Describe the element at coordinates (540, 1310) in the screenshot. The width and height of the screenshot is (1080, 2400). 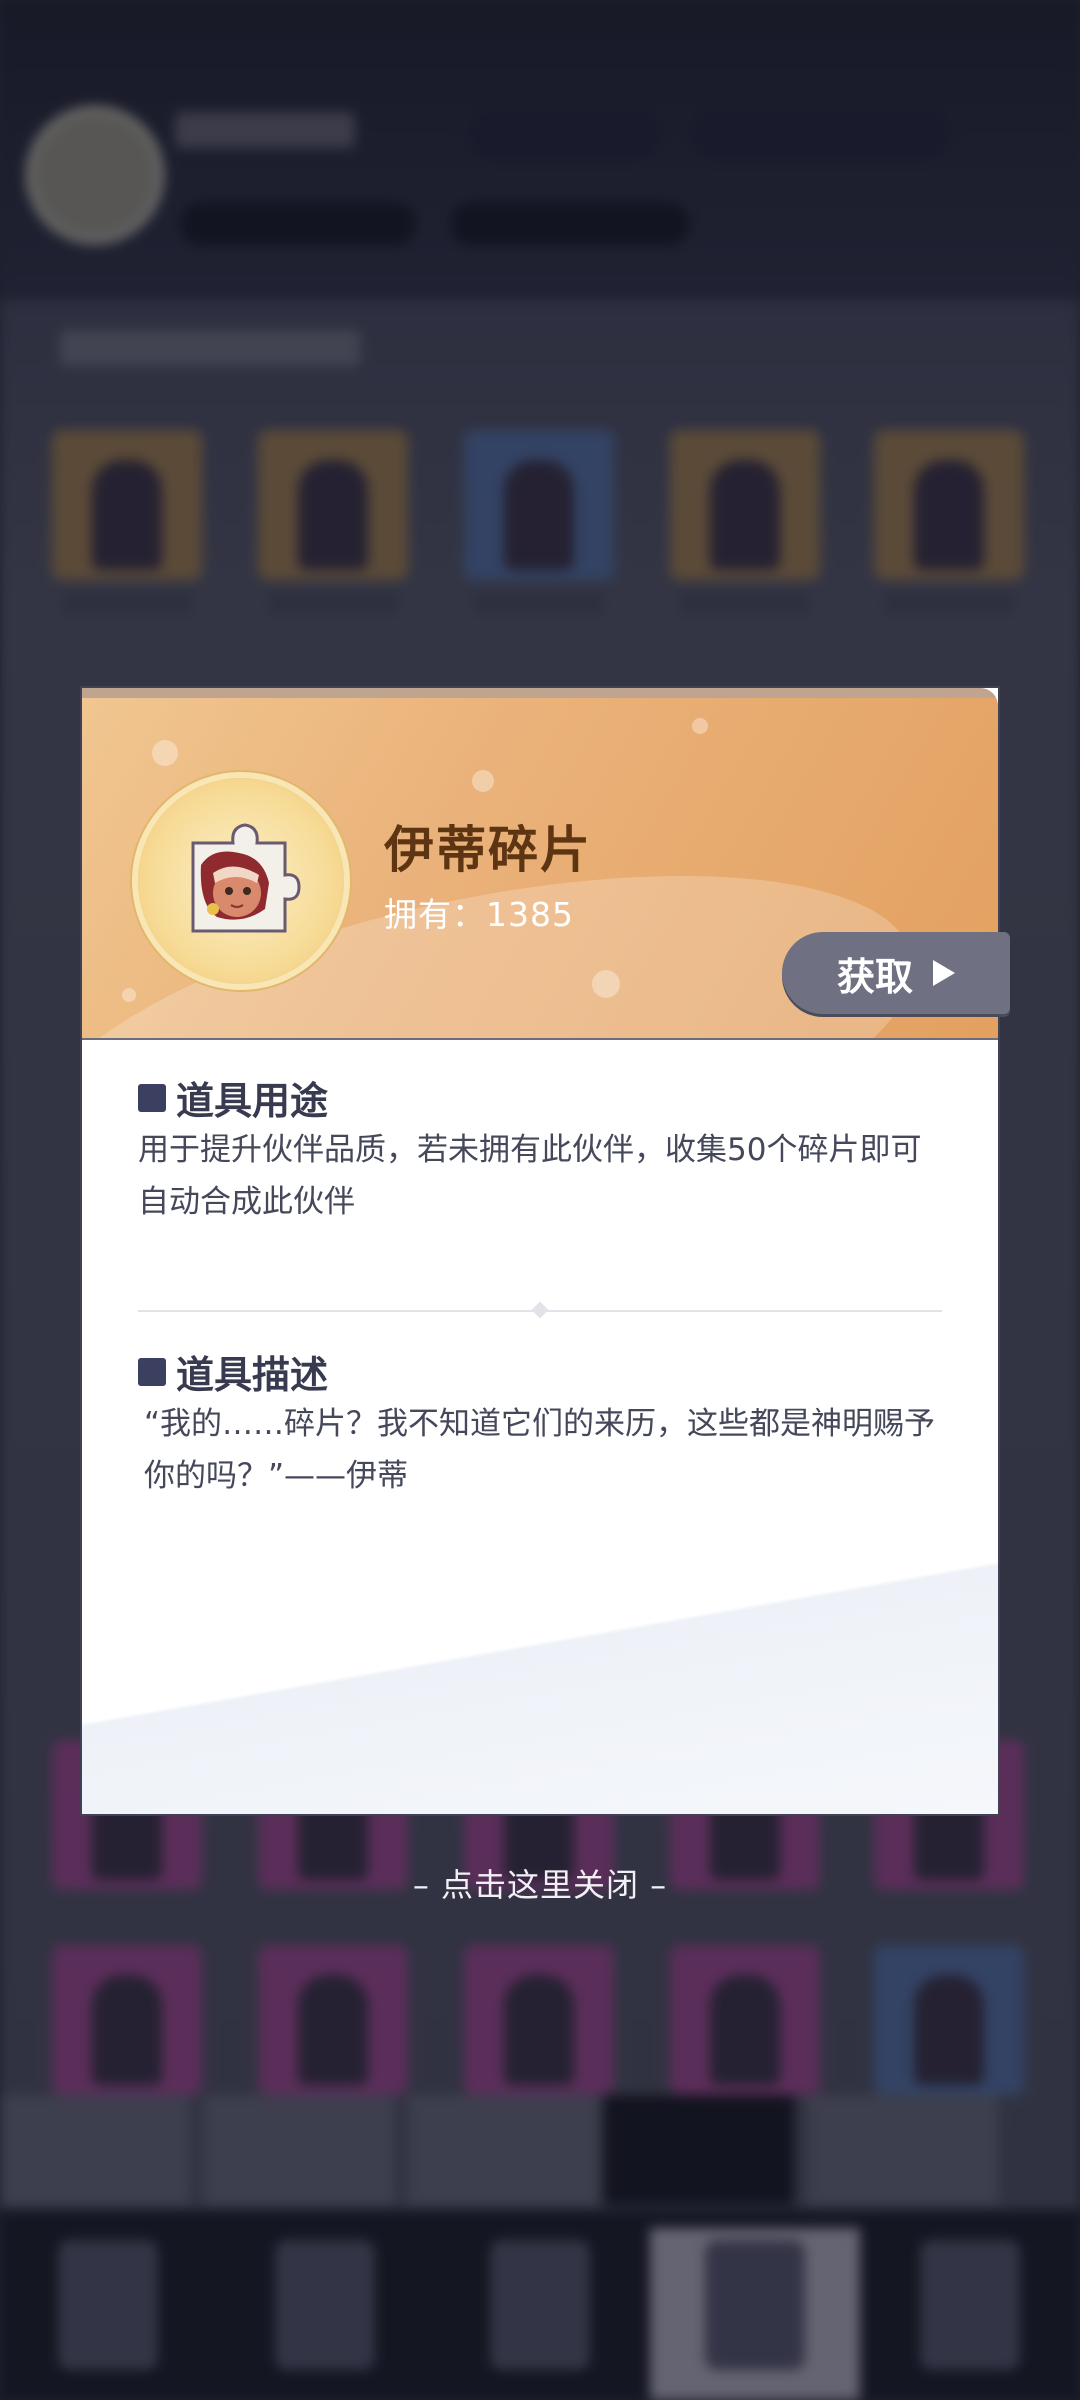
I see `divider-diamond-icon` at that location.